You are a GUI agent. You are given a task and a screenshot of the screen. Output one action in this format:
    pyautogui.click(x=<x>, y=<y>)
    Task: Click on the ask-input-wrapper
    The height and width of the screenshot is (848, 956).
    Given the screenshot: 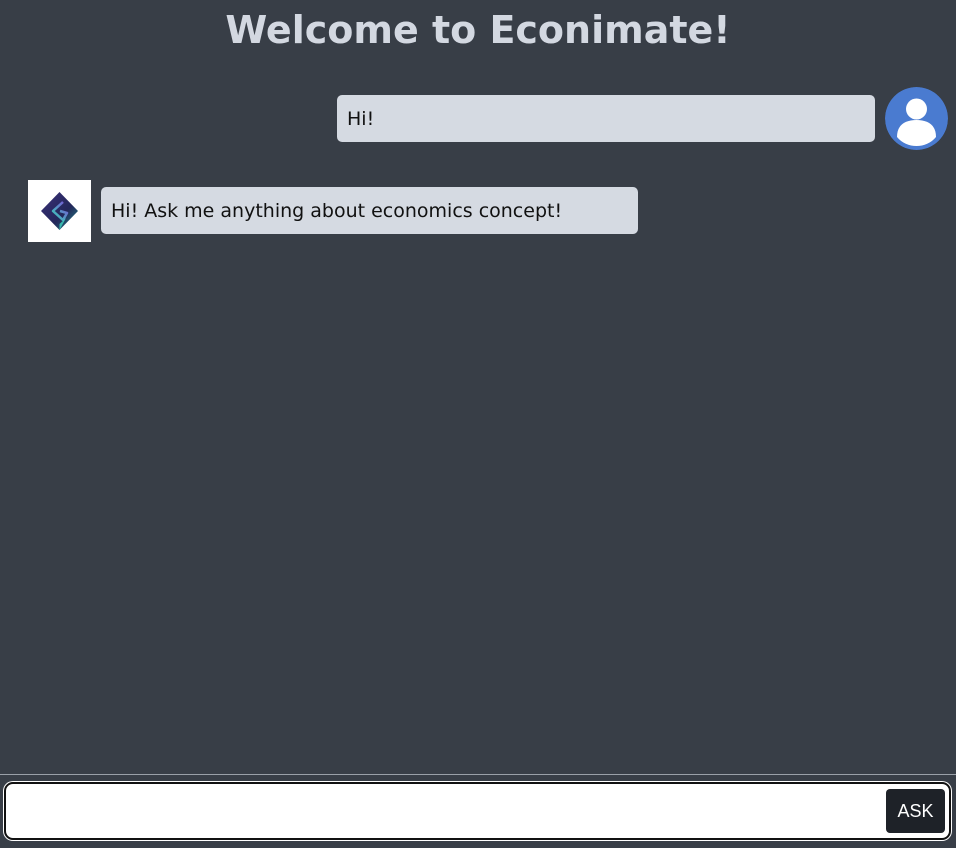 What is the action you would take?
    pyautogui.click(x=477, y=811)
    